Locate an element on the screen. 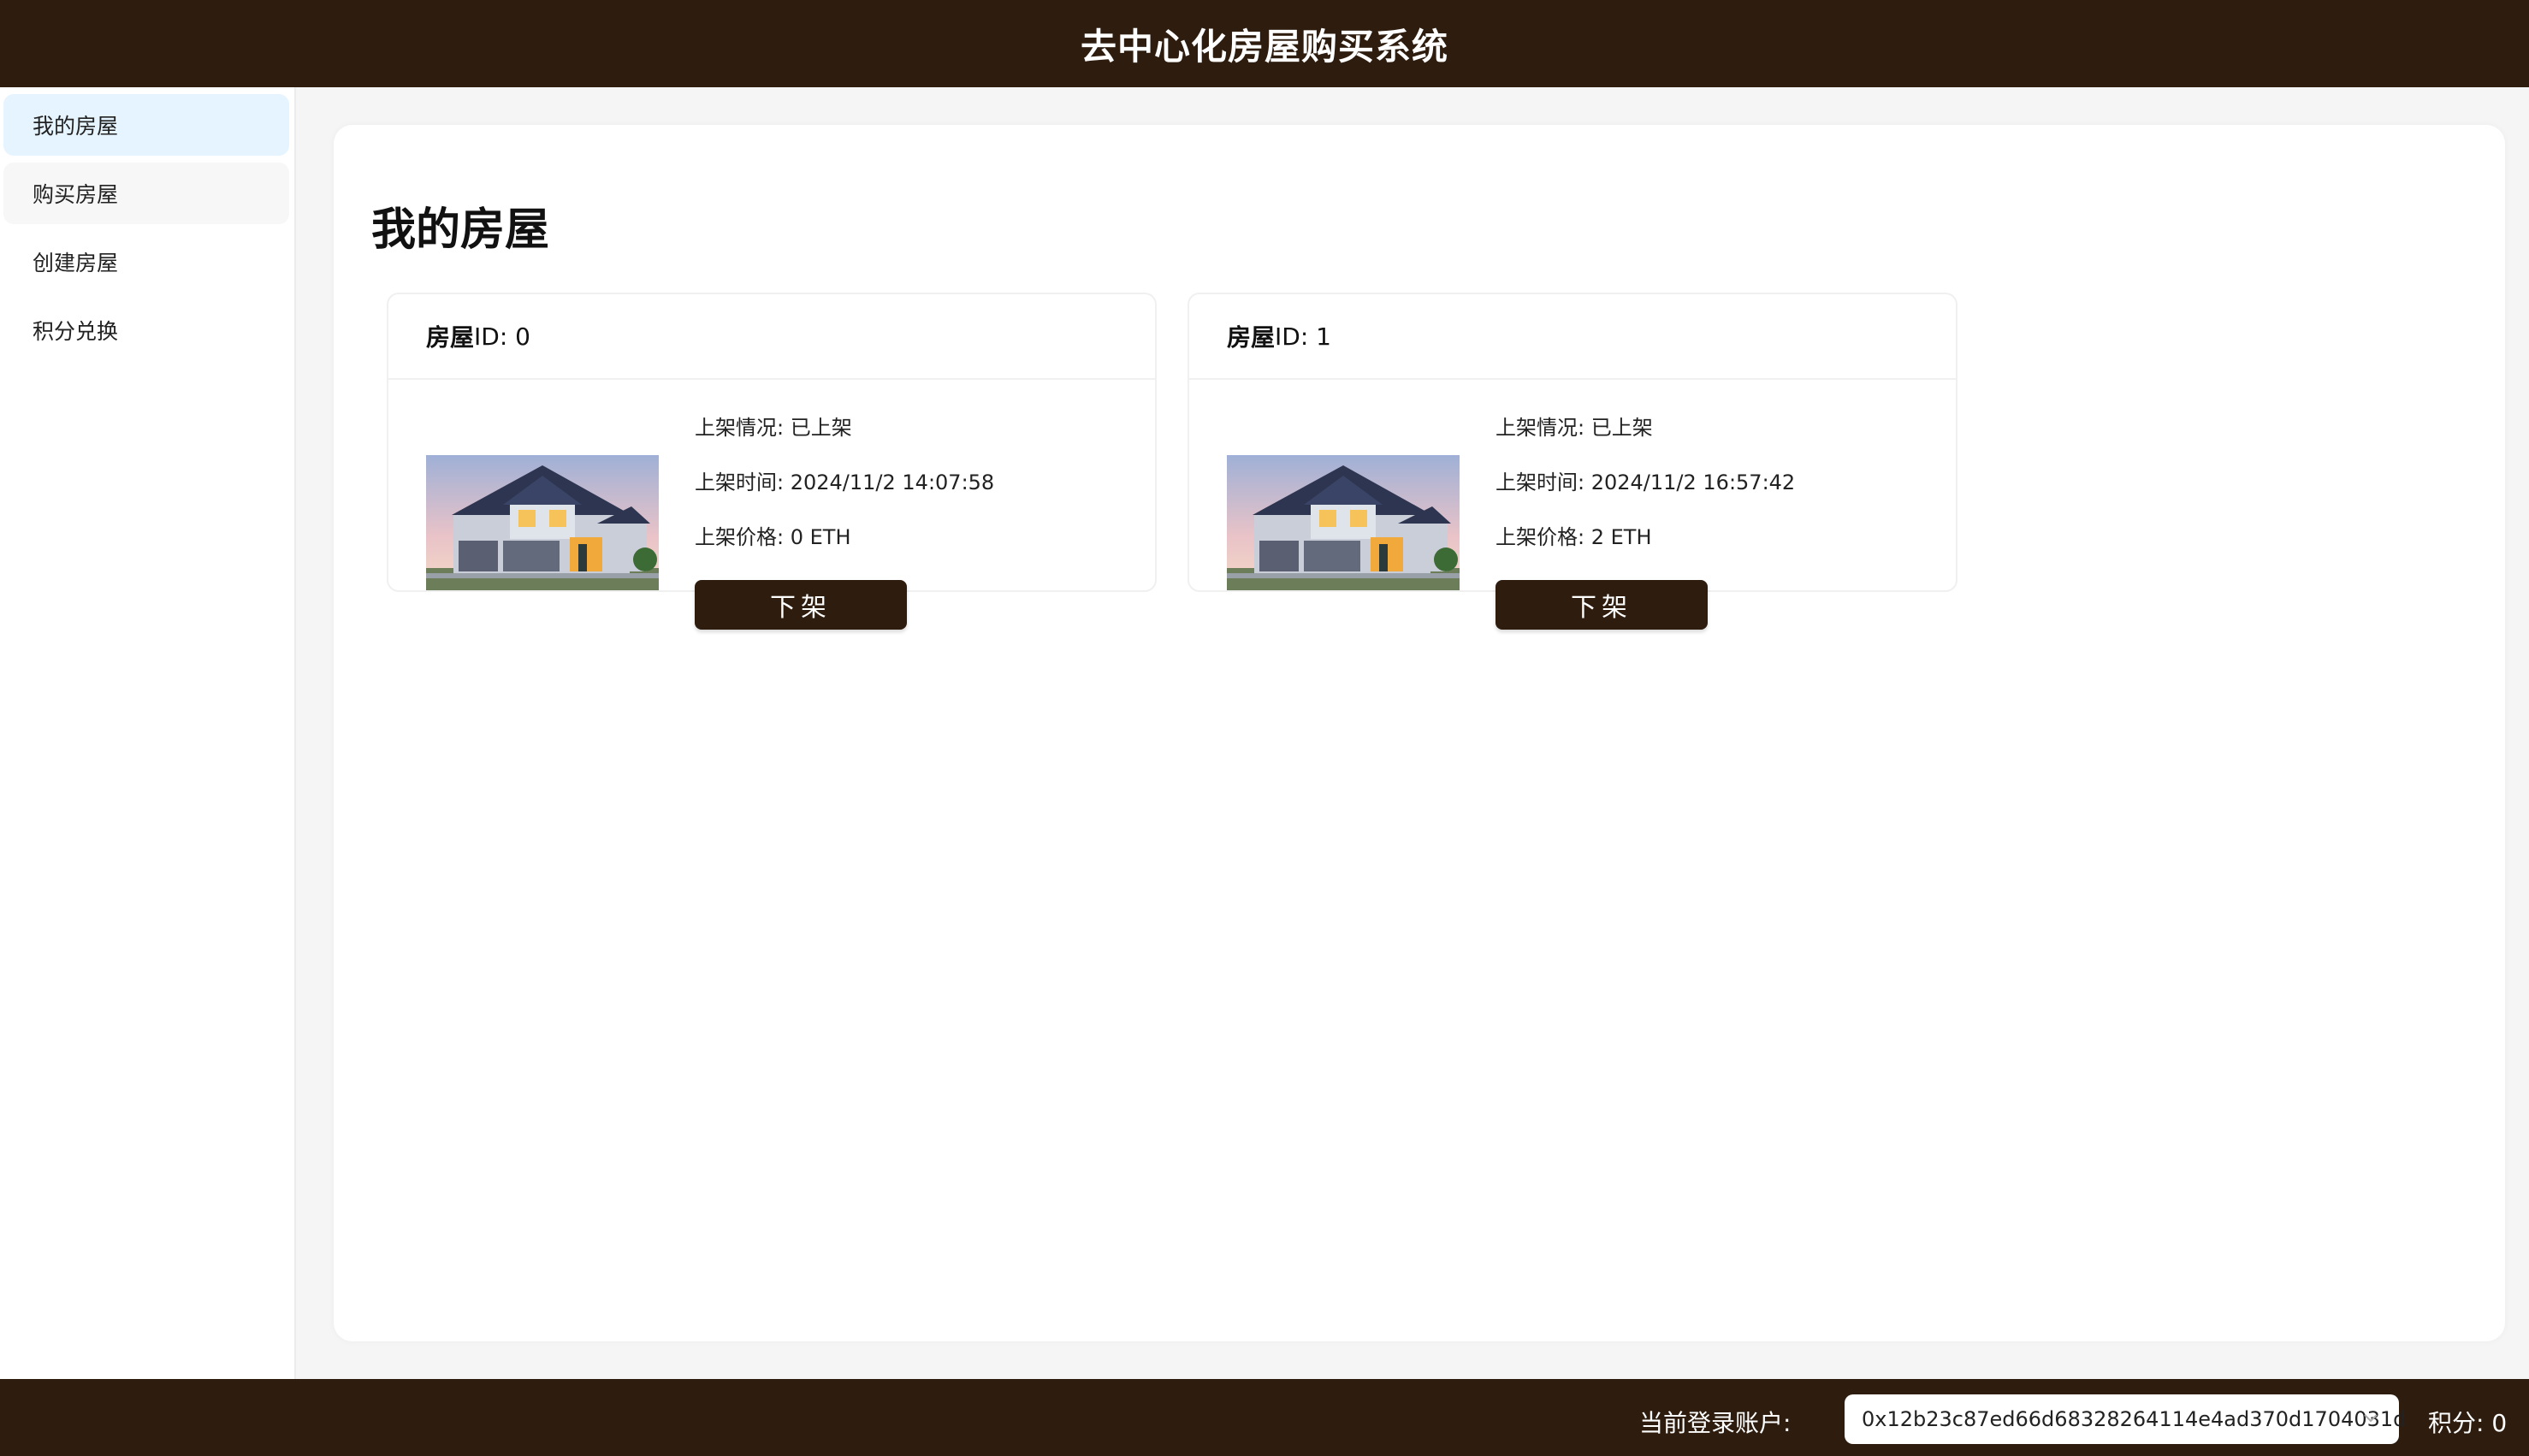 The width and height of the screenshot is (2529, 1456). sidebar-item-label: 我的房屋 is located at coordinates (76, 126).